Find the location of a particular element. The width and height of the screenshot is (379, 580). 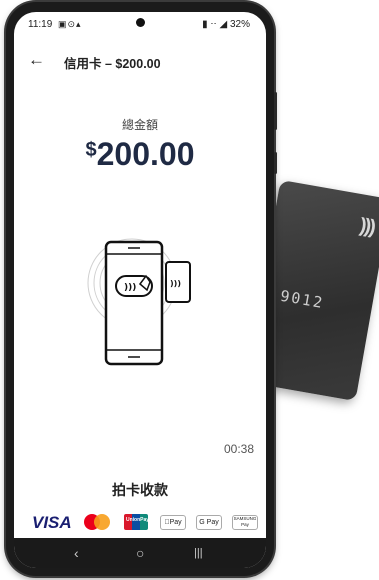

amount-value: 200.00 is located at coordinates (145, 154).